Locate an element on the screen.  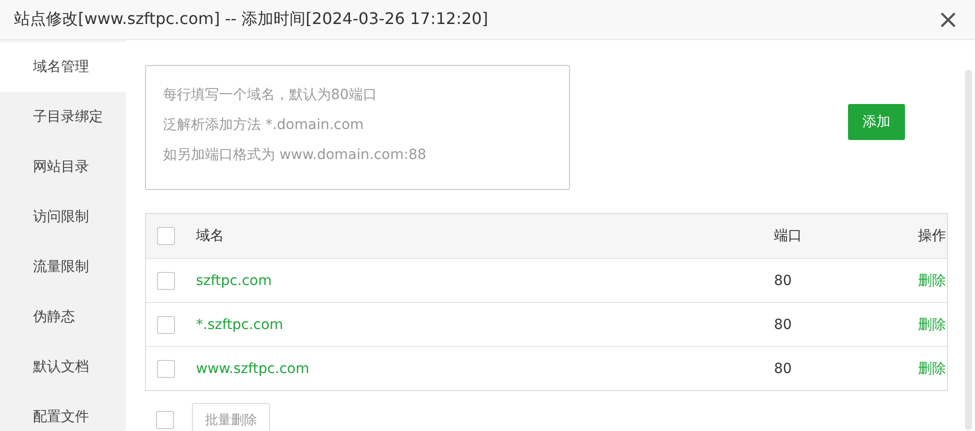
window-title: 站点修改[www.szftpc.com] -- 添加时间[2024-03-26 17:12:20] is located at coordinates (251, 19).